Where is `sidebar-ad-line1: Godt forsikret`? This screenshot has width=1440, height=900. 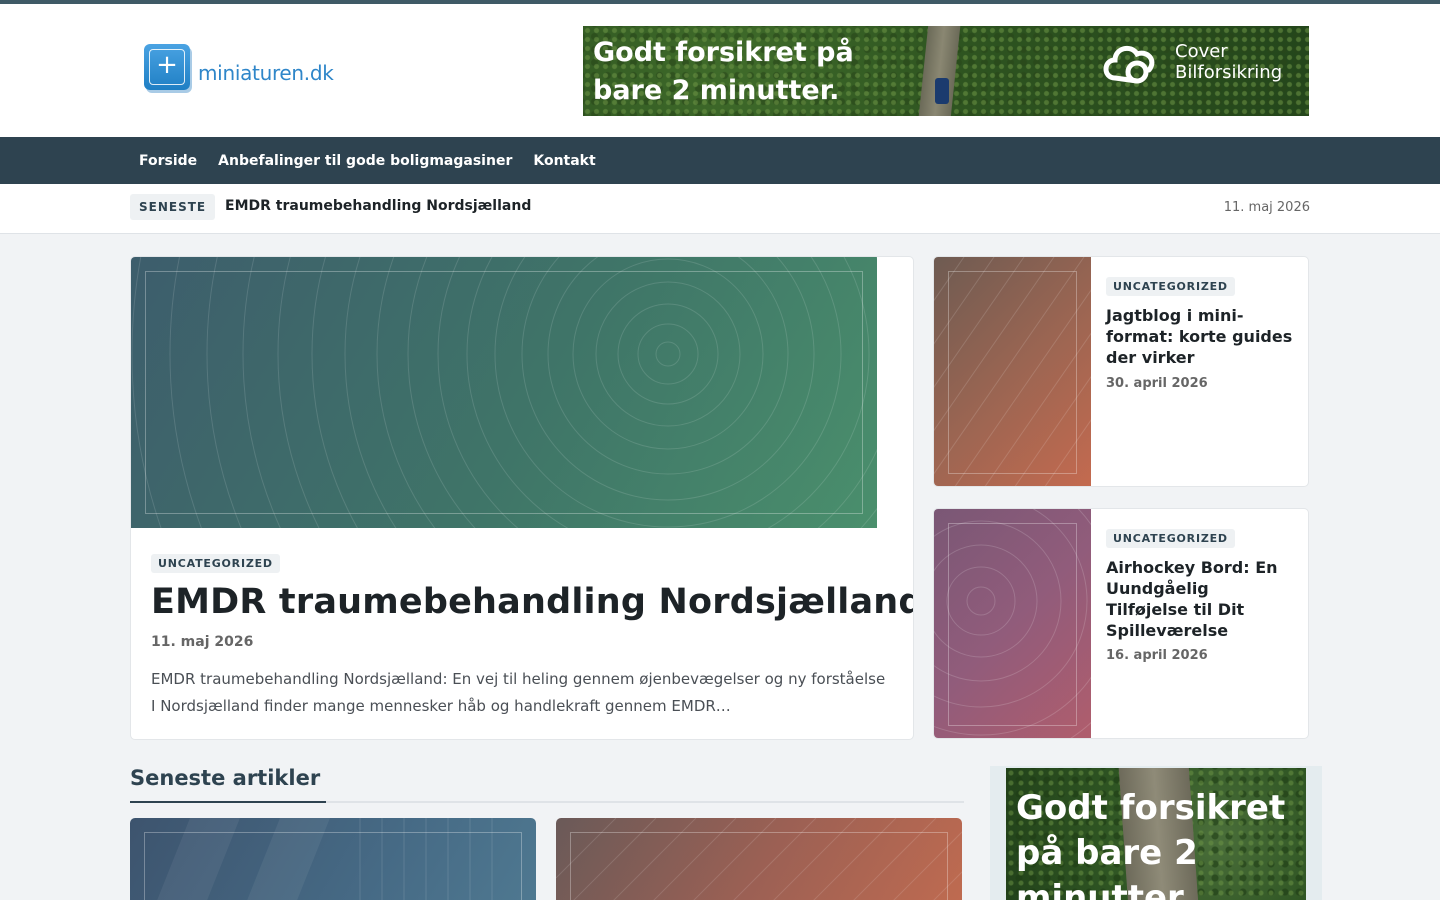 sidebar-ad-line1: Godt forsikret is located at coordinates (1151, 808).